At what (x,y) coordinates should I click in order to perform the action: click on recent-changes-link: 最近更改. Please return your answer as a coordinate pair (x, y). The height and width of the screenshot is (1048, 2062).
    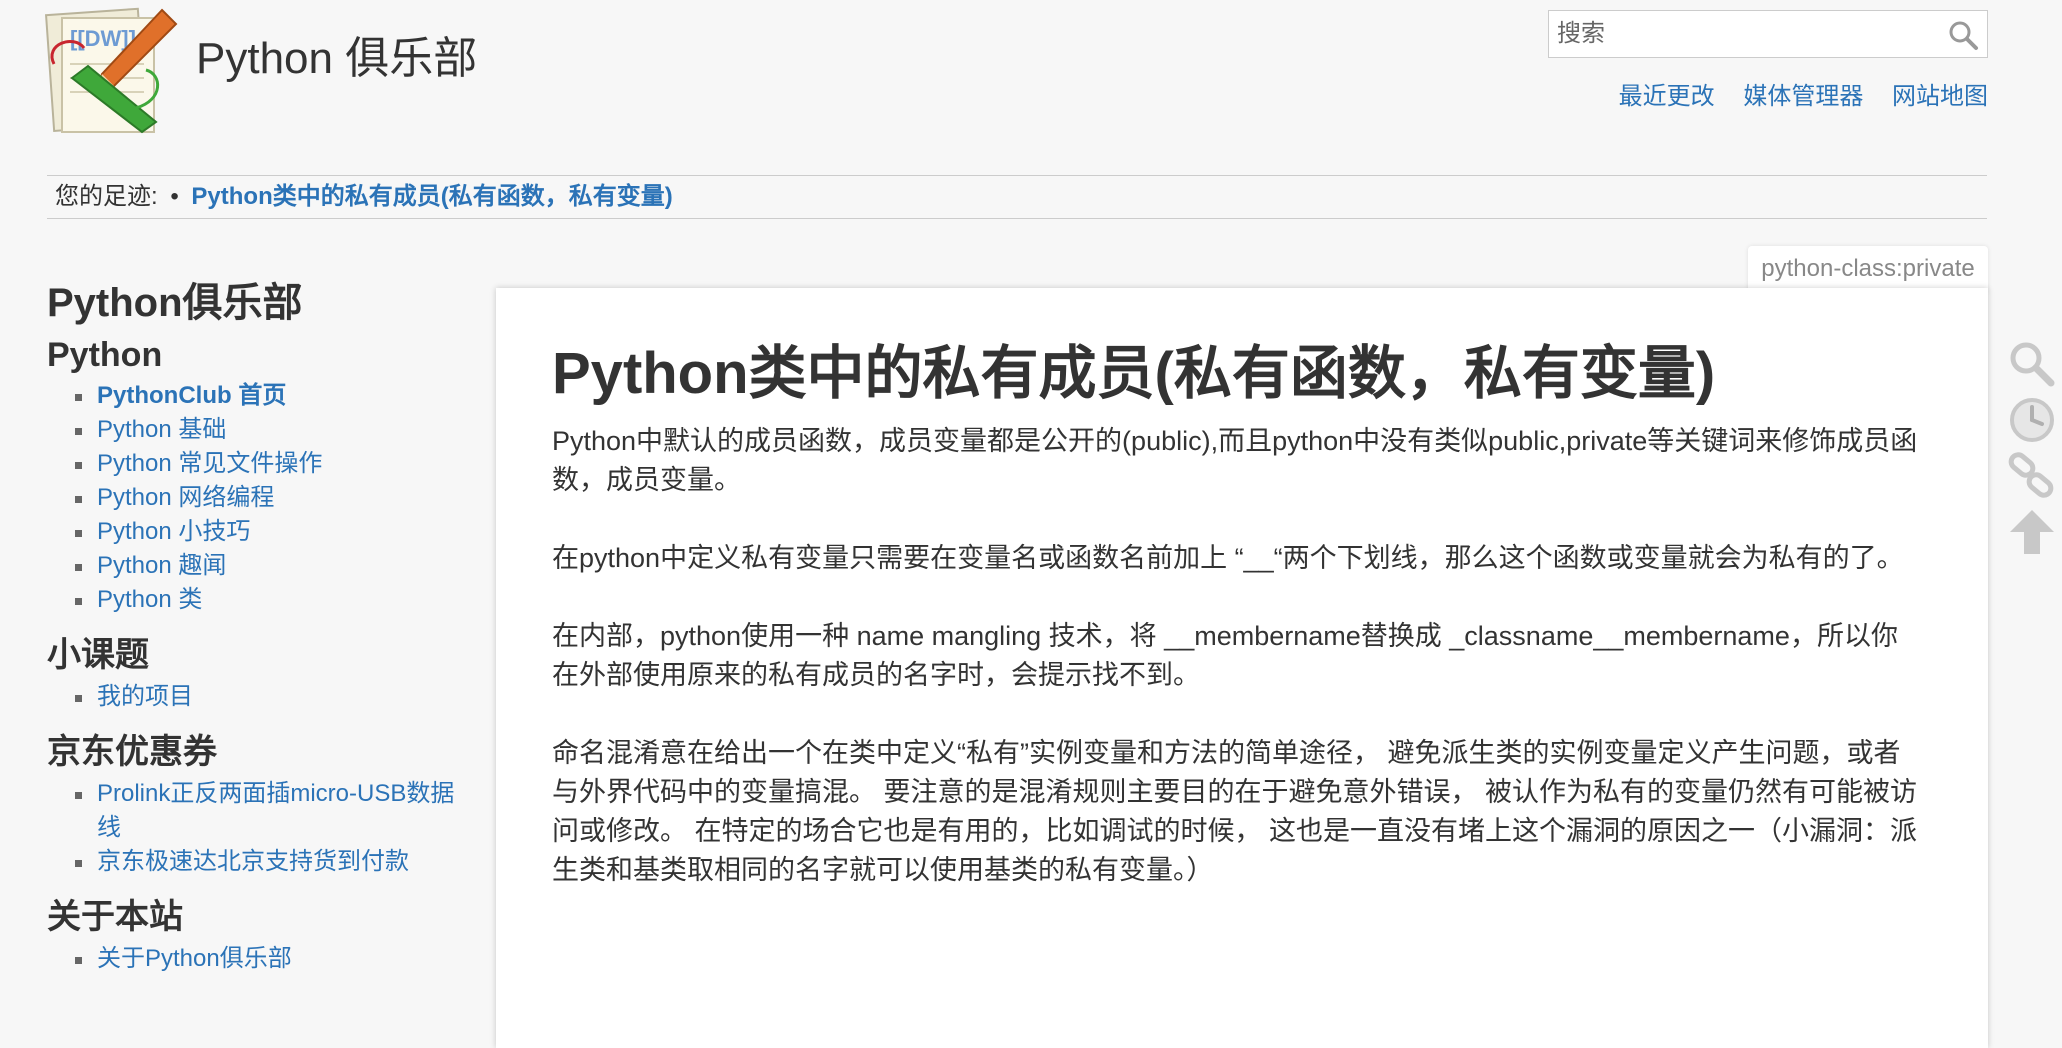
    Looking at the image, I should click on (1667, 96).